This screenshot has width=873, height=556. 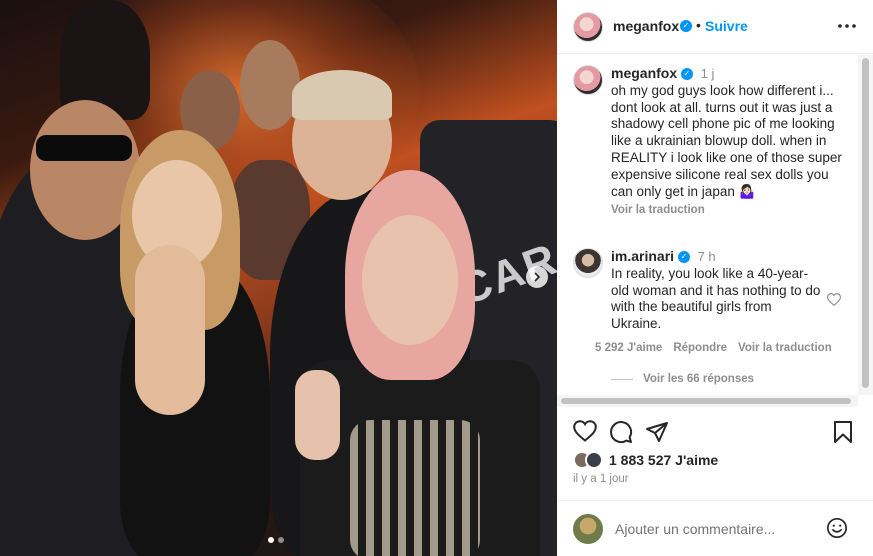 I want to click on like-comment-button, so click(x=834, y=302).